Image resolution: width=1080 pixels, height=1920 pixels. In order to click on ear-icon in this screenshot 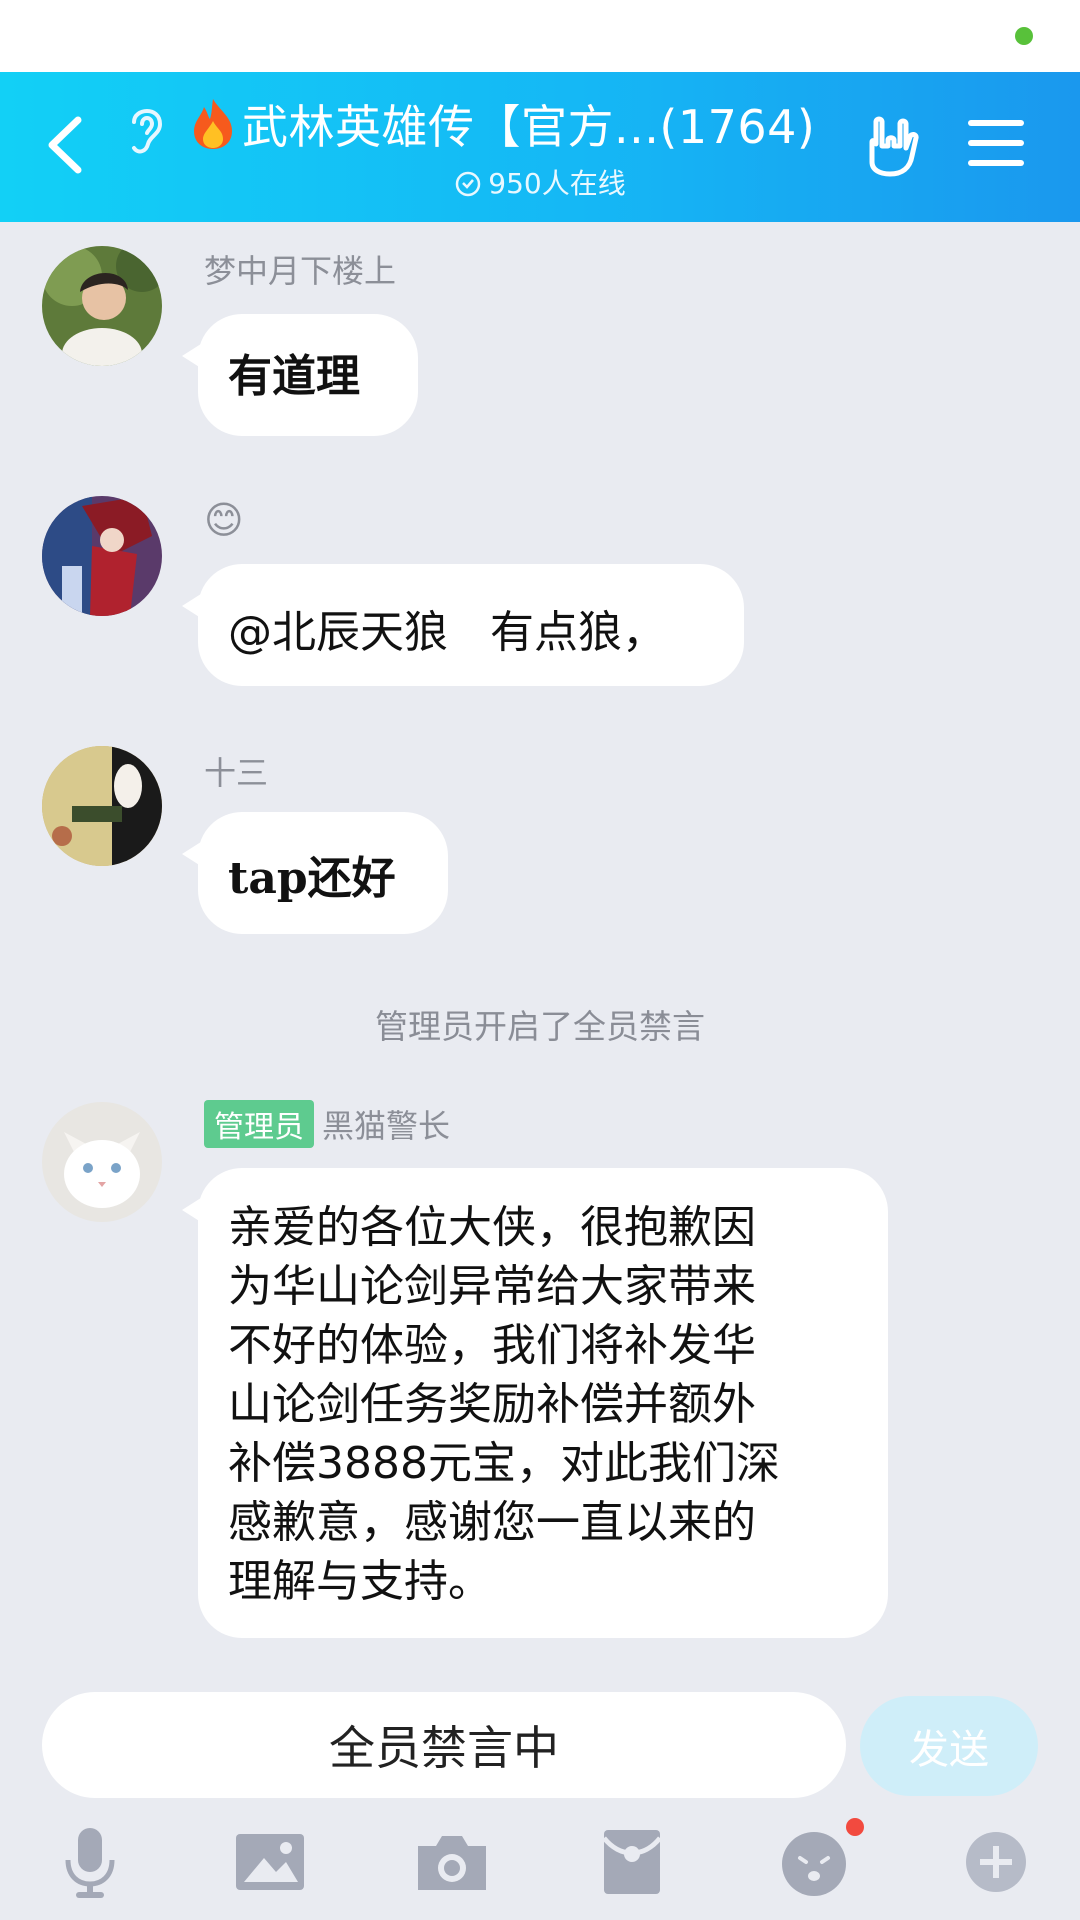, I will do `click(145, 130)`.